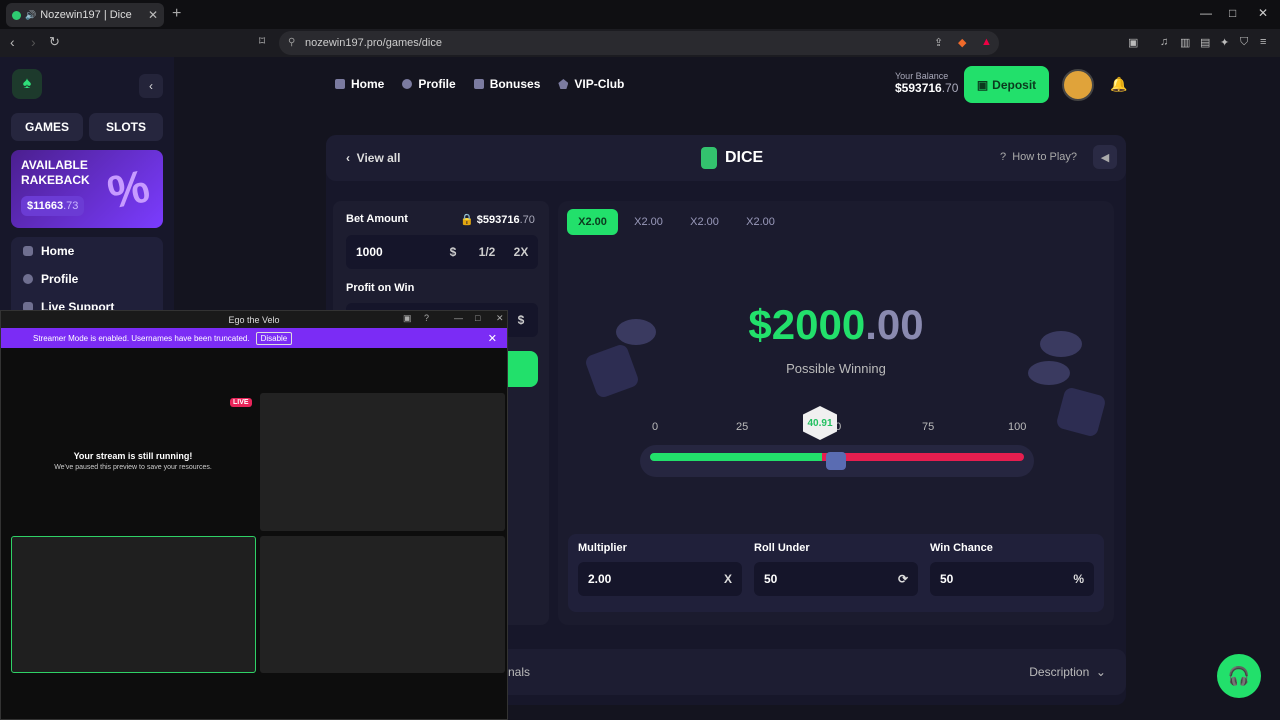  Describe the element at coordinates (407, 84) in the screenshot. I see `profile-icon` at that location.